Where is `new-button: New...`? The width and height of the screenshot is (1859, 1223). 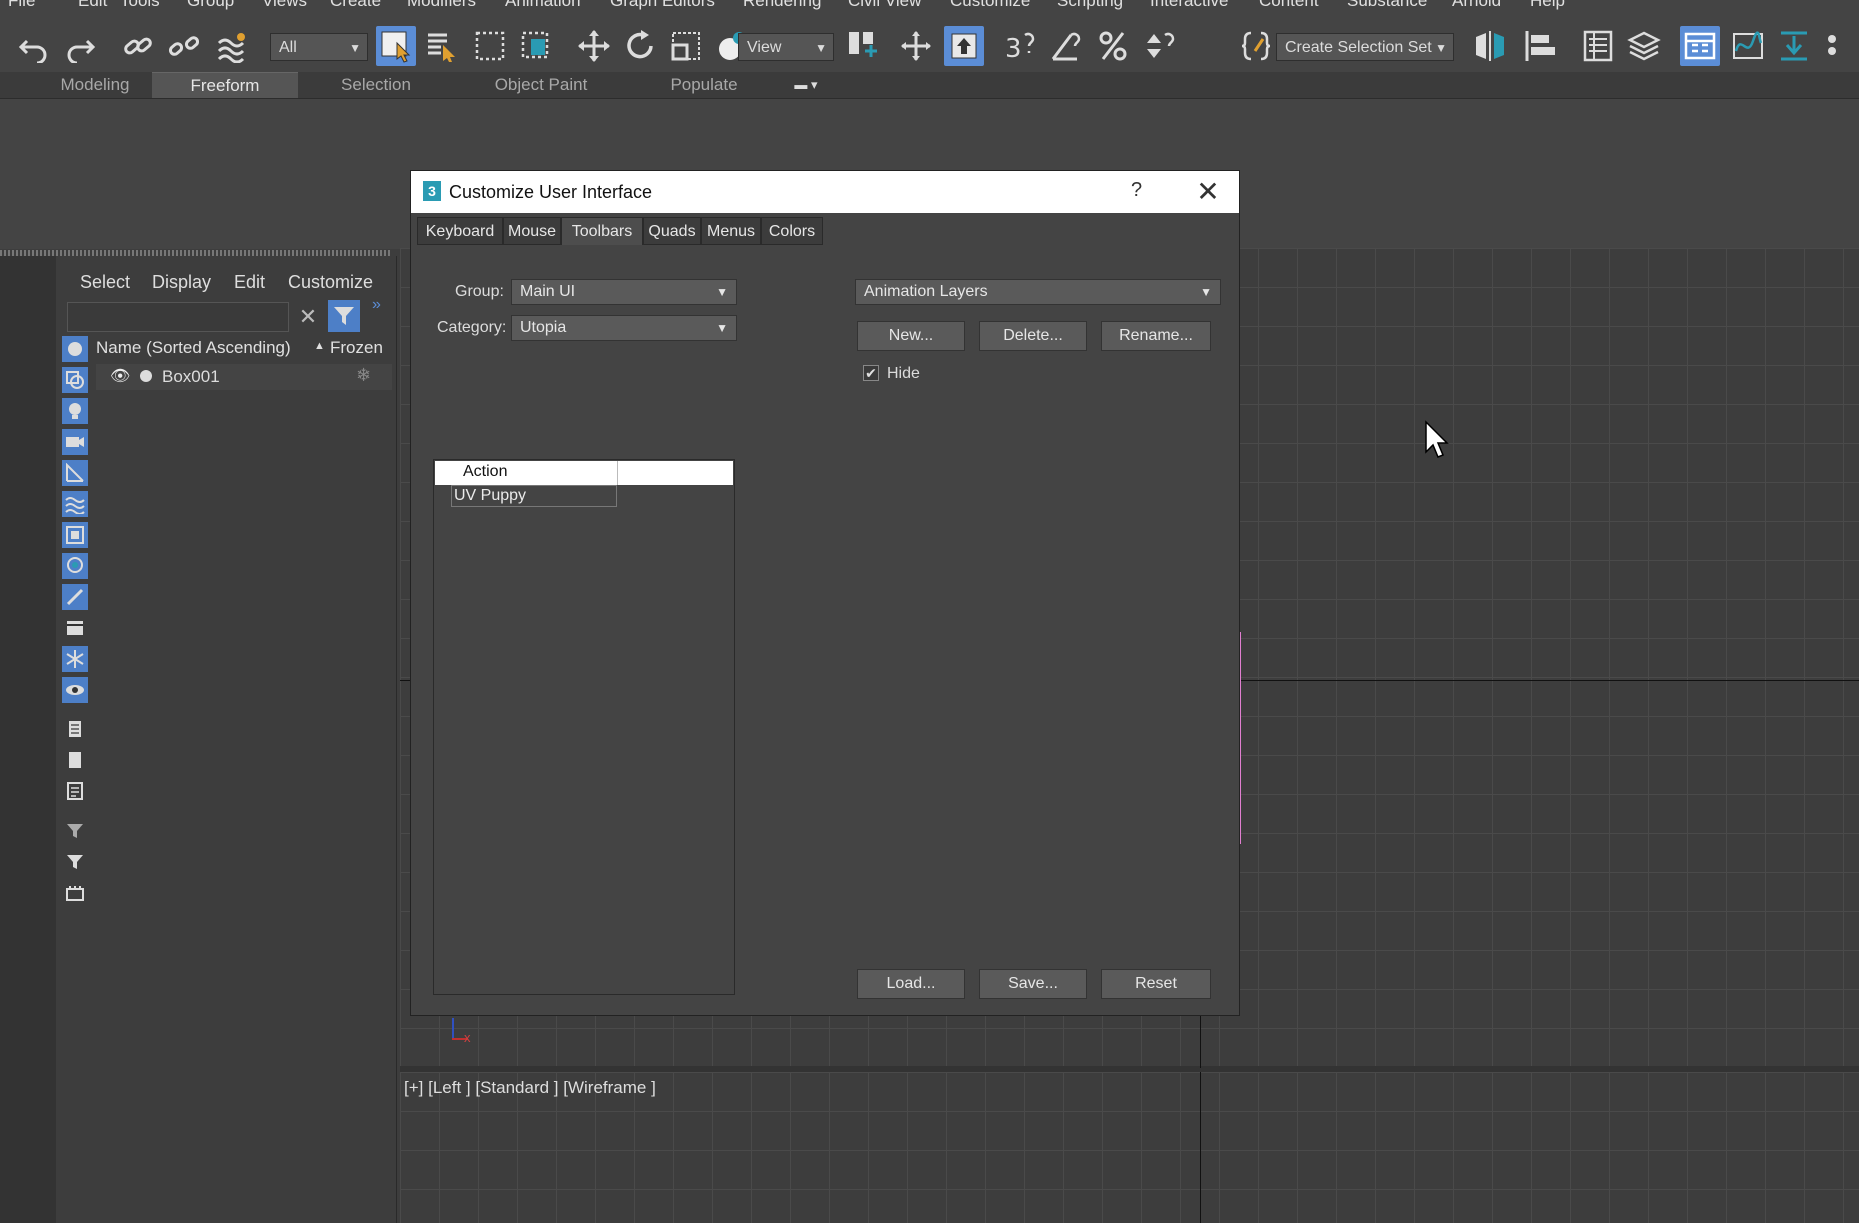 new-button: New... is located at coordinates (911, 336).